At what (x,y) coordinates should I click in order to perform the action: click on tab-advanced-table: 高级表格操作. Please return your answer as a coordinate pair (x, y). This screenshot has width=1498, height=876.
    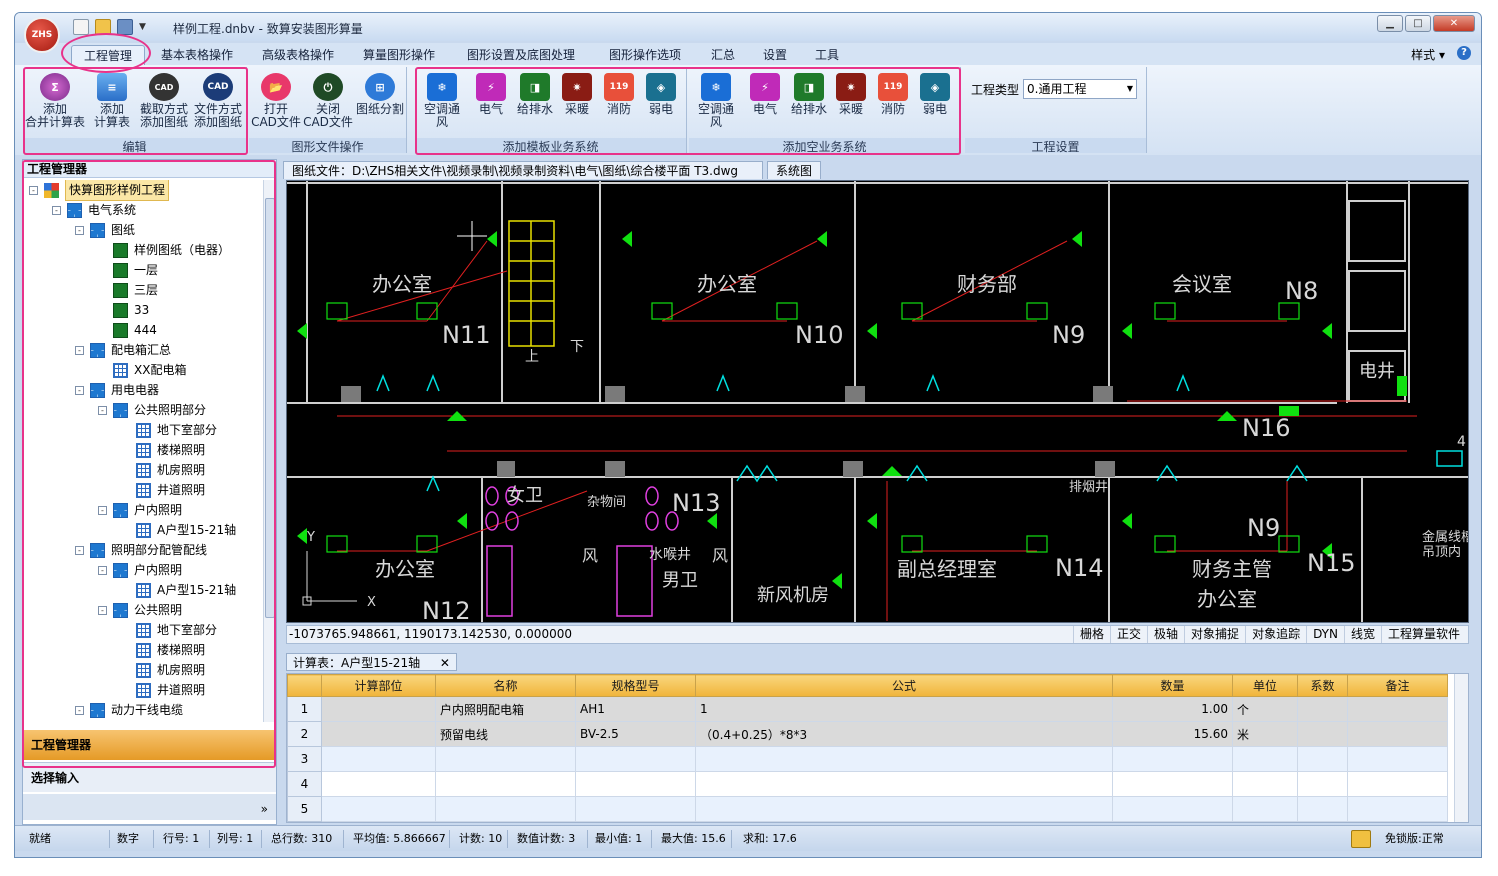
    Looking at the image, I should click on (298, 55).